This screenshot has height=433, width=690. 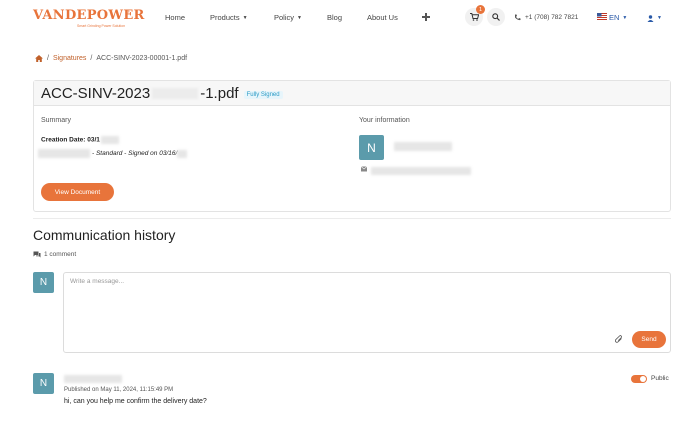 What do you see at coordinates (104, 235) in the screenshot?
I see `communication-history-title: Communication history` at bounding box center [104, 235].